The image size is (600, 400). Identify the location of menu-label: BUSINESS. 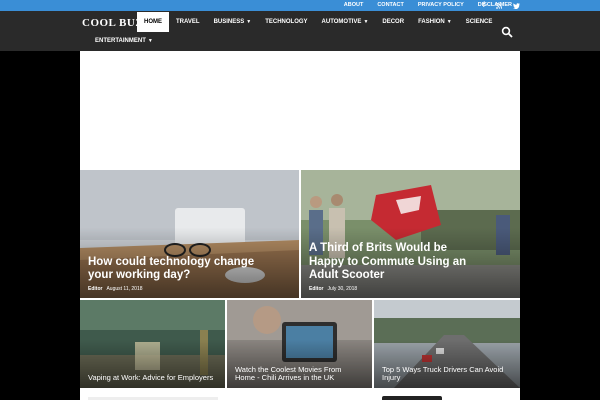
(229, 22).